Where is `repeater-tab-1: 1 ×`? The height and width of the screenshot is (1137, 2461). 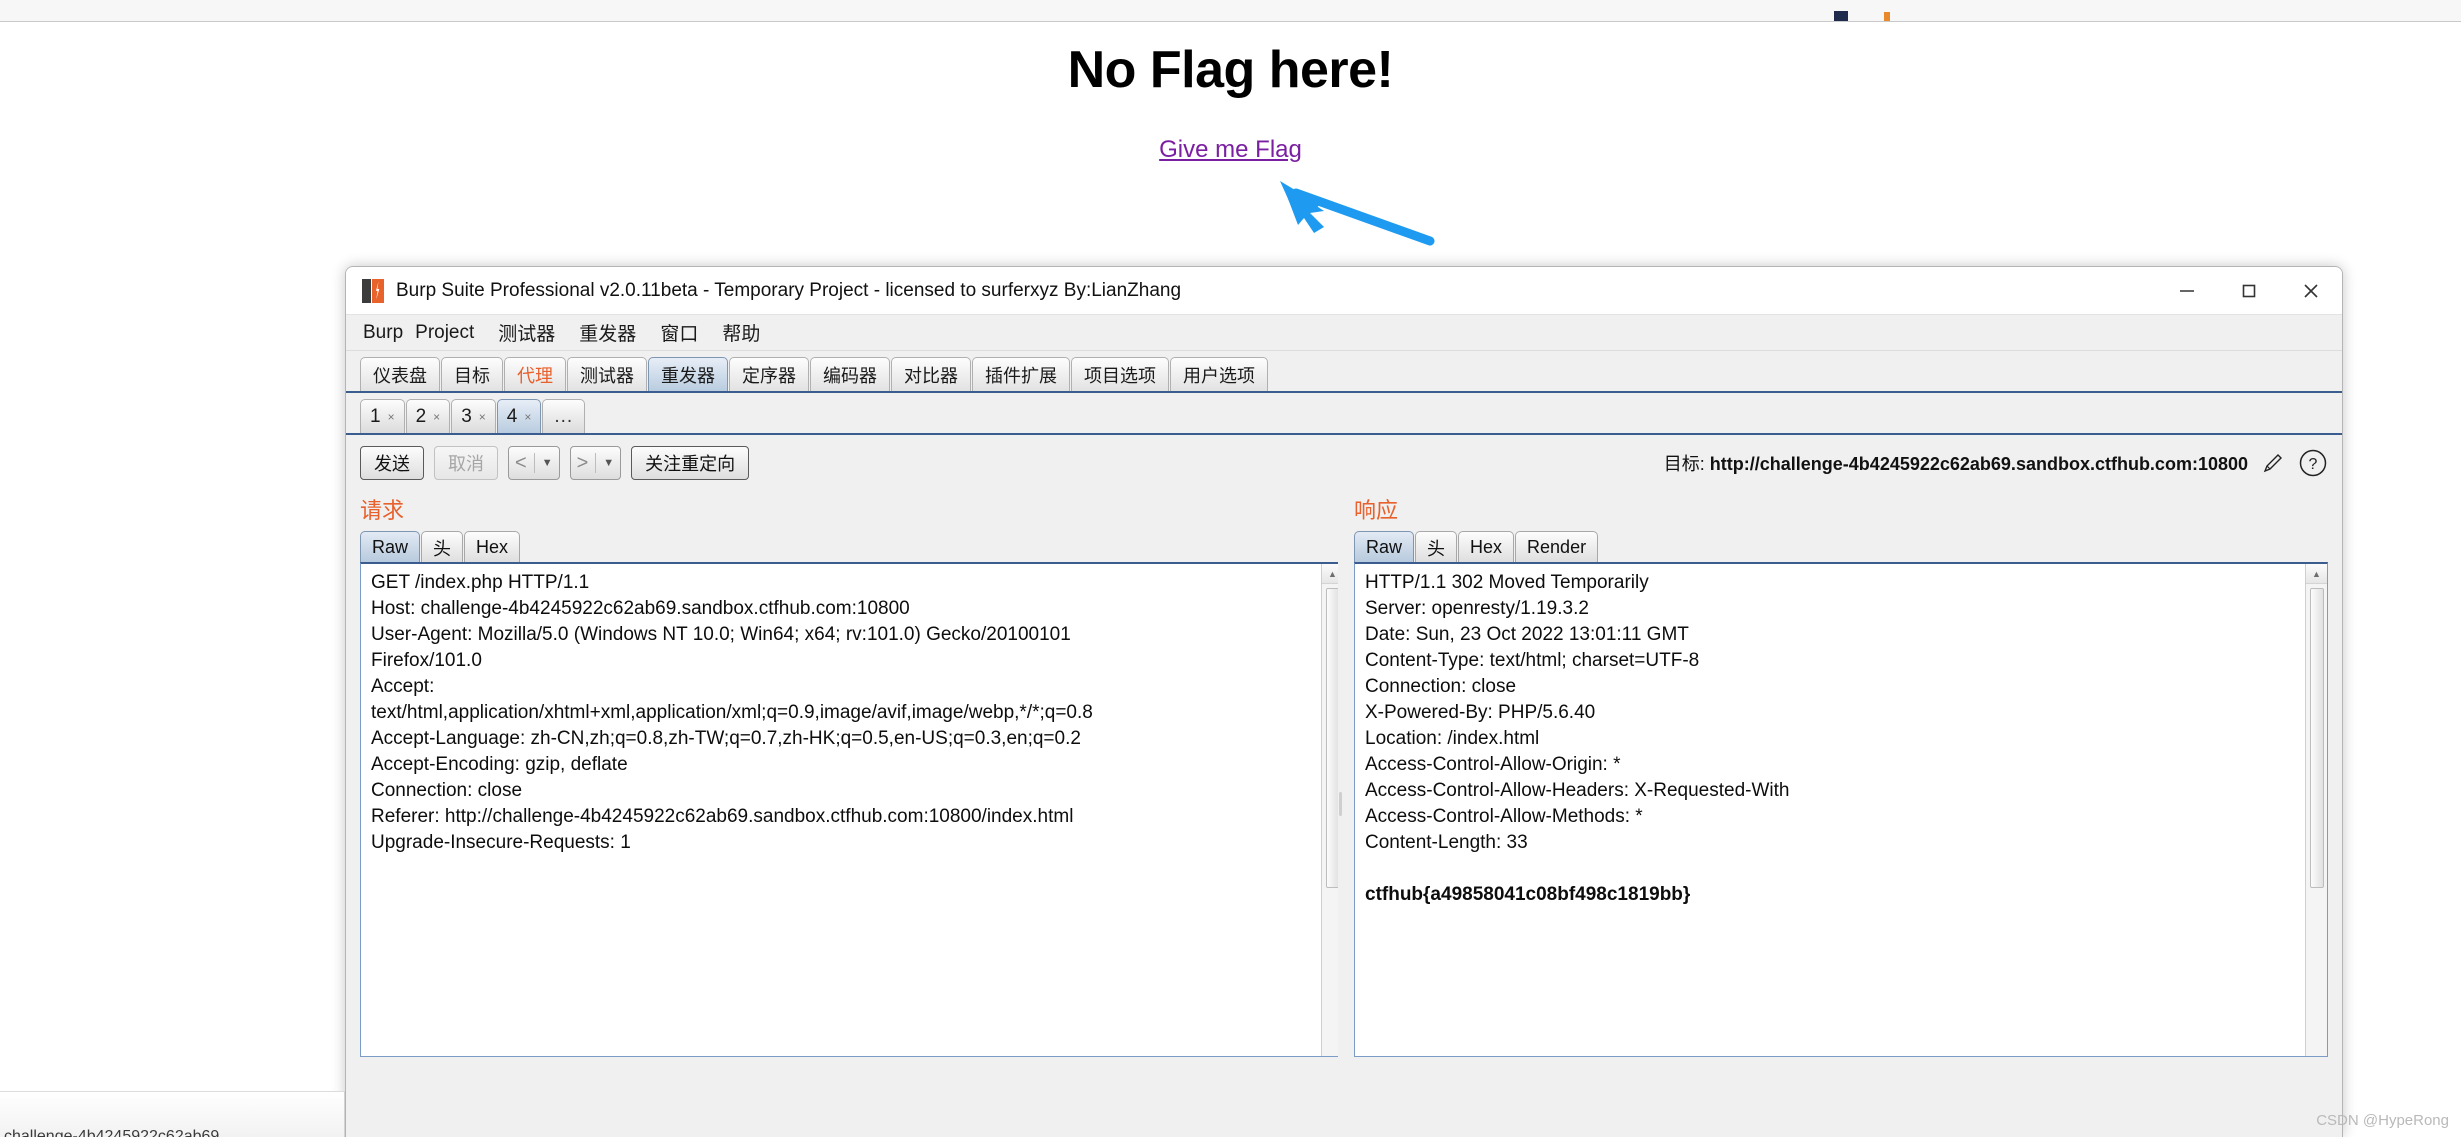 repeater-tab-1: 1 × is located at coordinates (382, 416).